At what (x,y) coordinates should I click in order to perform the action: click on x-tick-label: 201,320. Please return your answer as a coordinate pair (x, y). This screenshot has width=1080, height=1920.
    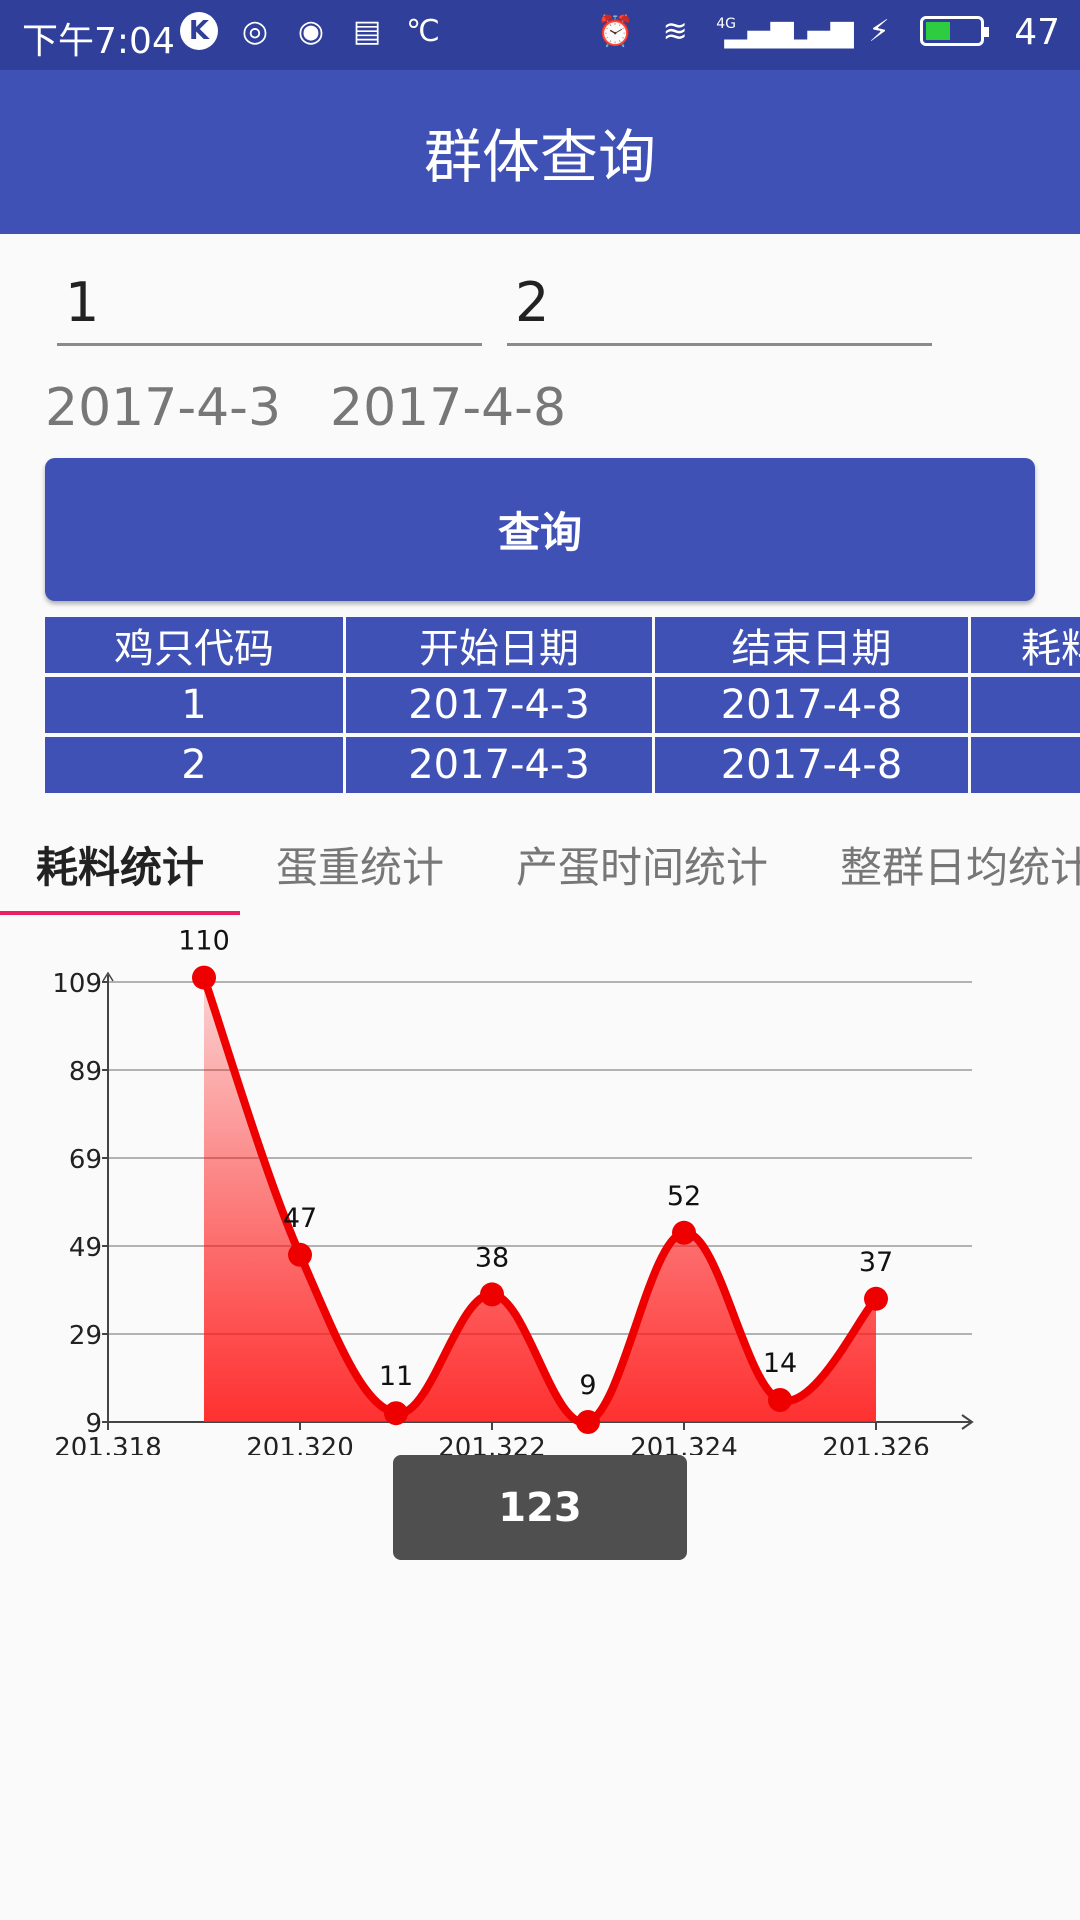
    Looking at the image, I should click on (300, 1444).